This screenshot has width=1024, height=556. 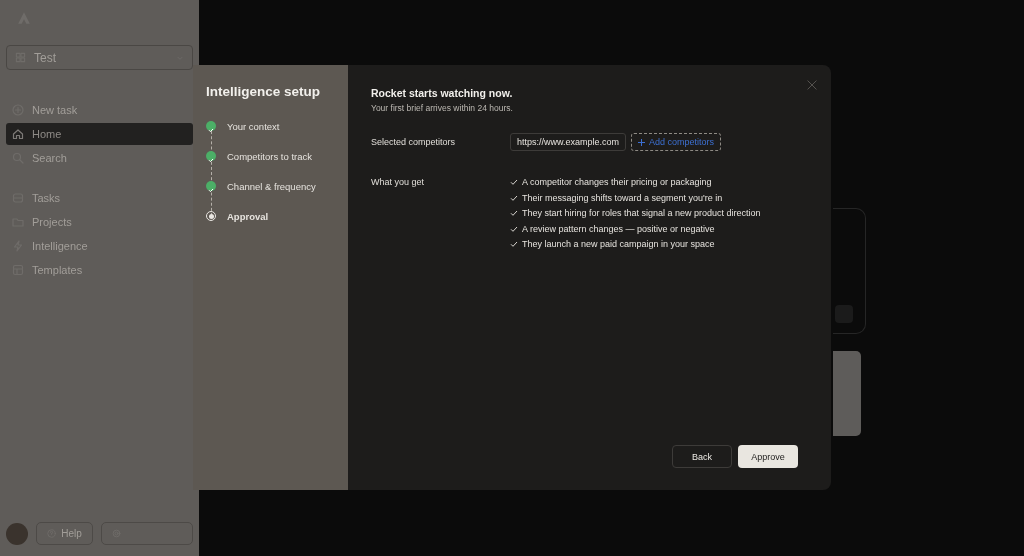 What do you see at coordinates (99, 158) in the screenshot?
I see `nav-item: Search` at bounding box center [99, 158].